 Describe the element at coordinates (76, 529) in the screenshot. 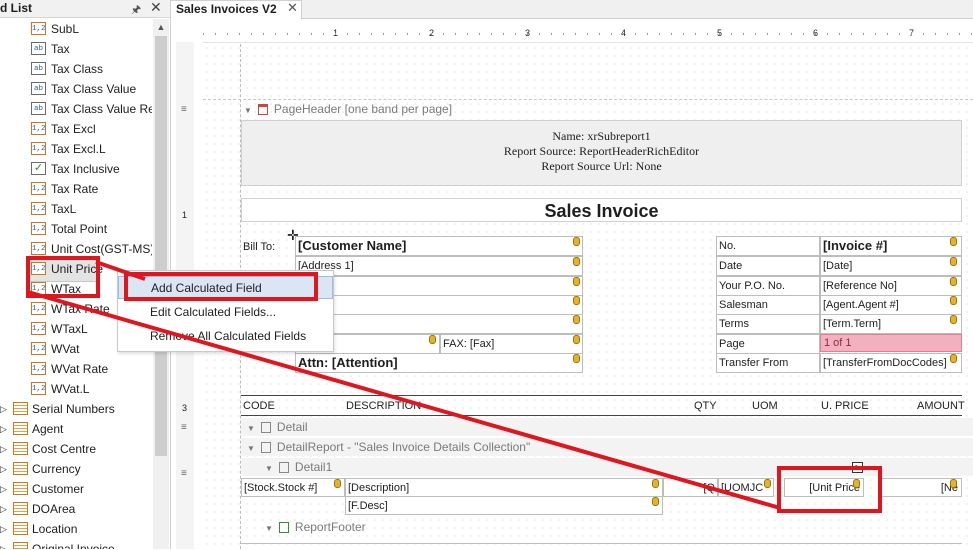

I see `field-list-group: ▷ Location` at that location.